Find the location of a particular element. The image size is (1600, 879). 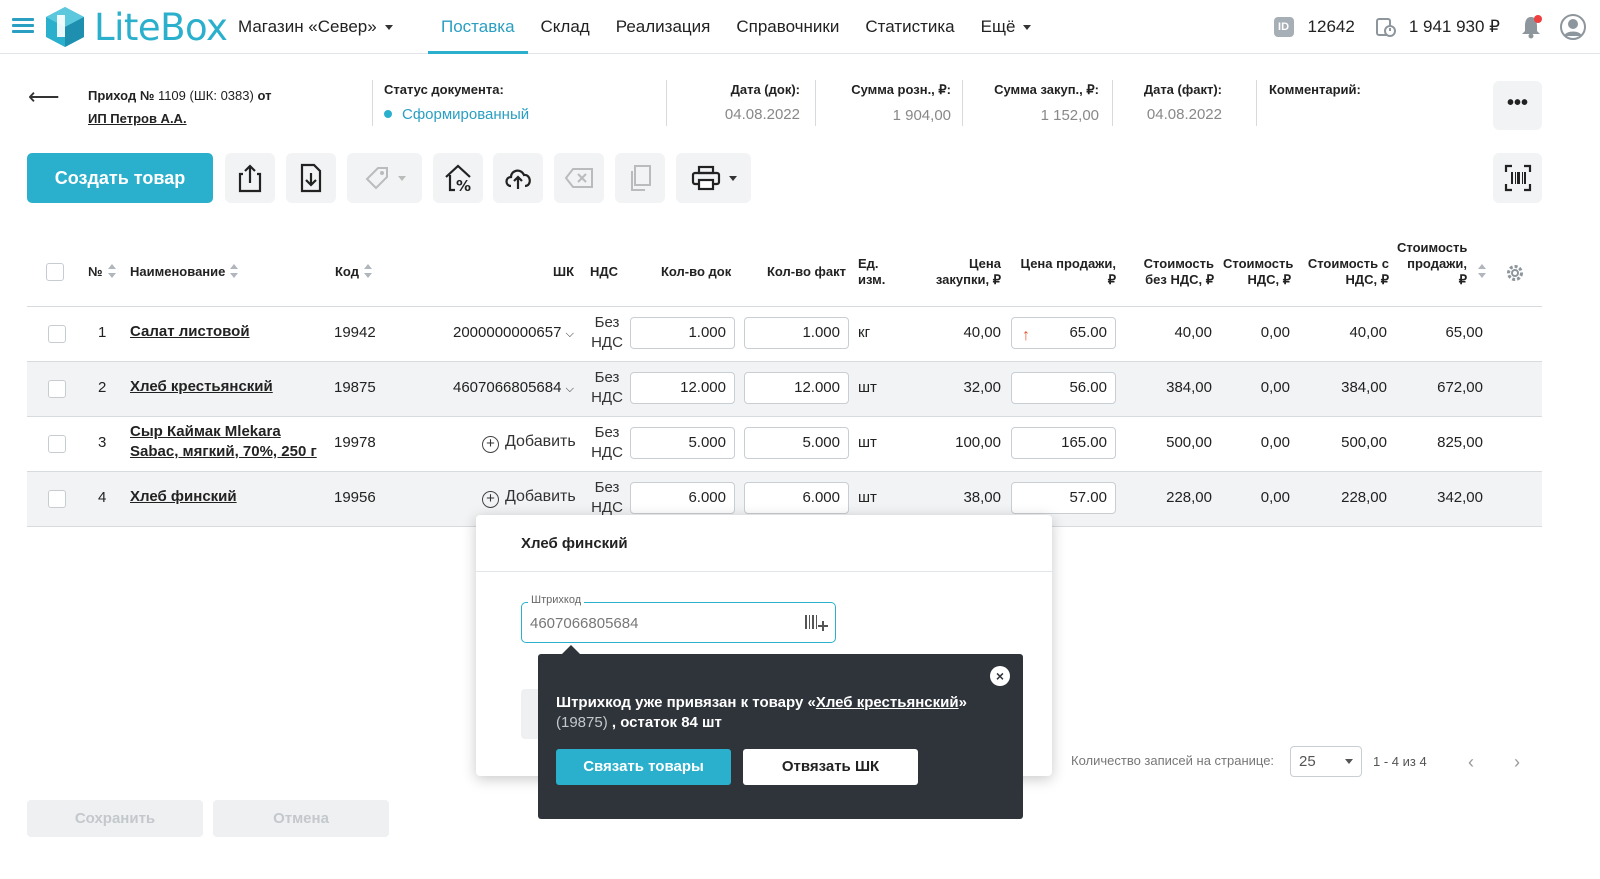

col-price-buy: Цена закупки, ₽ is located at coordinates (968, 271).